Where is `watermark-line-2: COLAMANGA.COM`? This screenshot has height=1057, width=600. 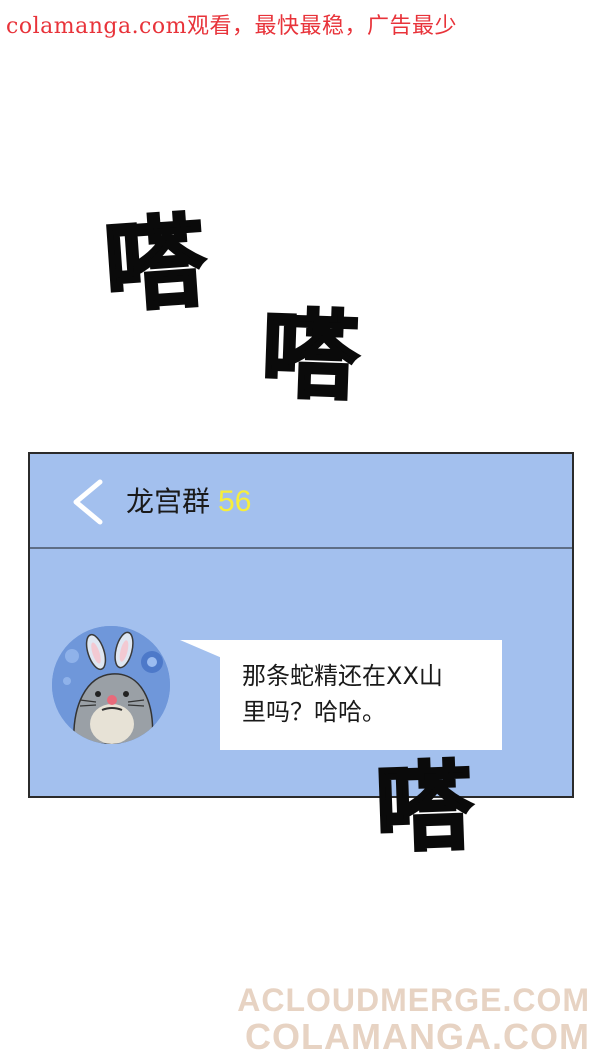
watermark-line-2: COLAMANGA.COM is located at coordinates (417, 1036).